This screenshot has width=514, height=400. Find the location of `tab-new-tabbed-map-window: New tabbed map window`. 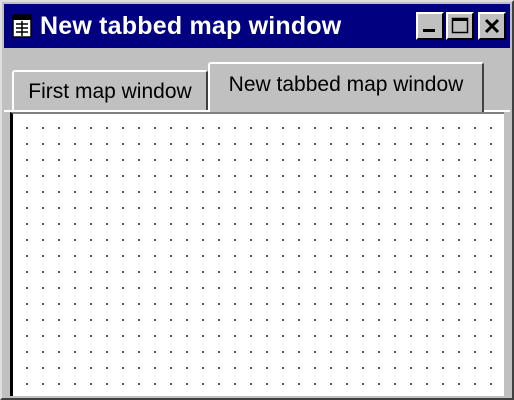

tab-new-tabbed-map-window: New tabbed map window is located at coordinates (346, 87).